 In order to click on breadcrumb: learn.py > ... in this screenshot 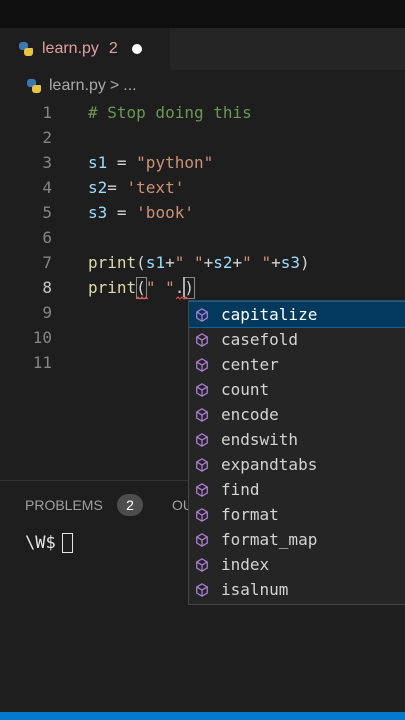, I will do `click(202, 86)`.